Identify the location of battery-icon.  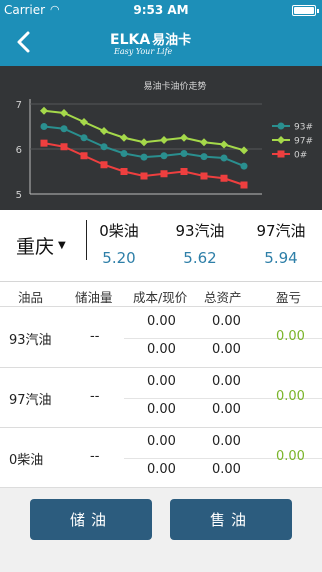
(305, 10).